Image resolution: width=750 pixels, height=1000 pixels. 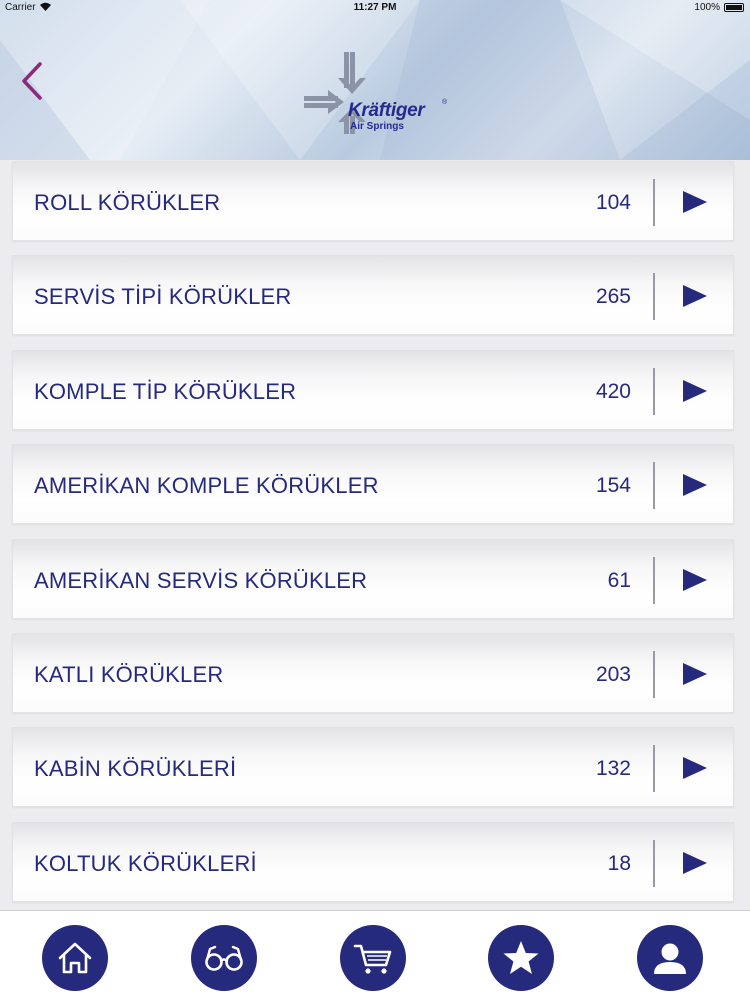 I want to click on brand-logo: Kräftiger ® Air Springs, so click(x=375, y=92).